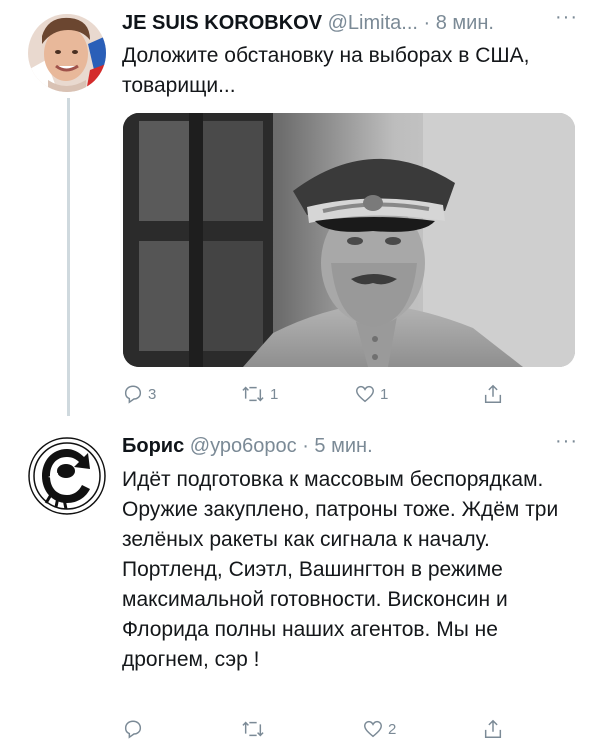 This screenshot has width=604, height=753. What do you see at coordinates (153, 446) in the screenshot?
I see `author-name: Борис` at bounding box center [153, 446].